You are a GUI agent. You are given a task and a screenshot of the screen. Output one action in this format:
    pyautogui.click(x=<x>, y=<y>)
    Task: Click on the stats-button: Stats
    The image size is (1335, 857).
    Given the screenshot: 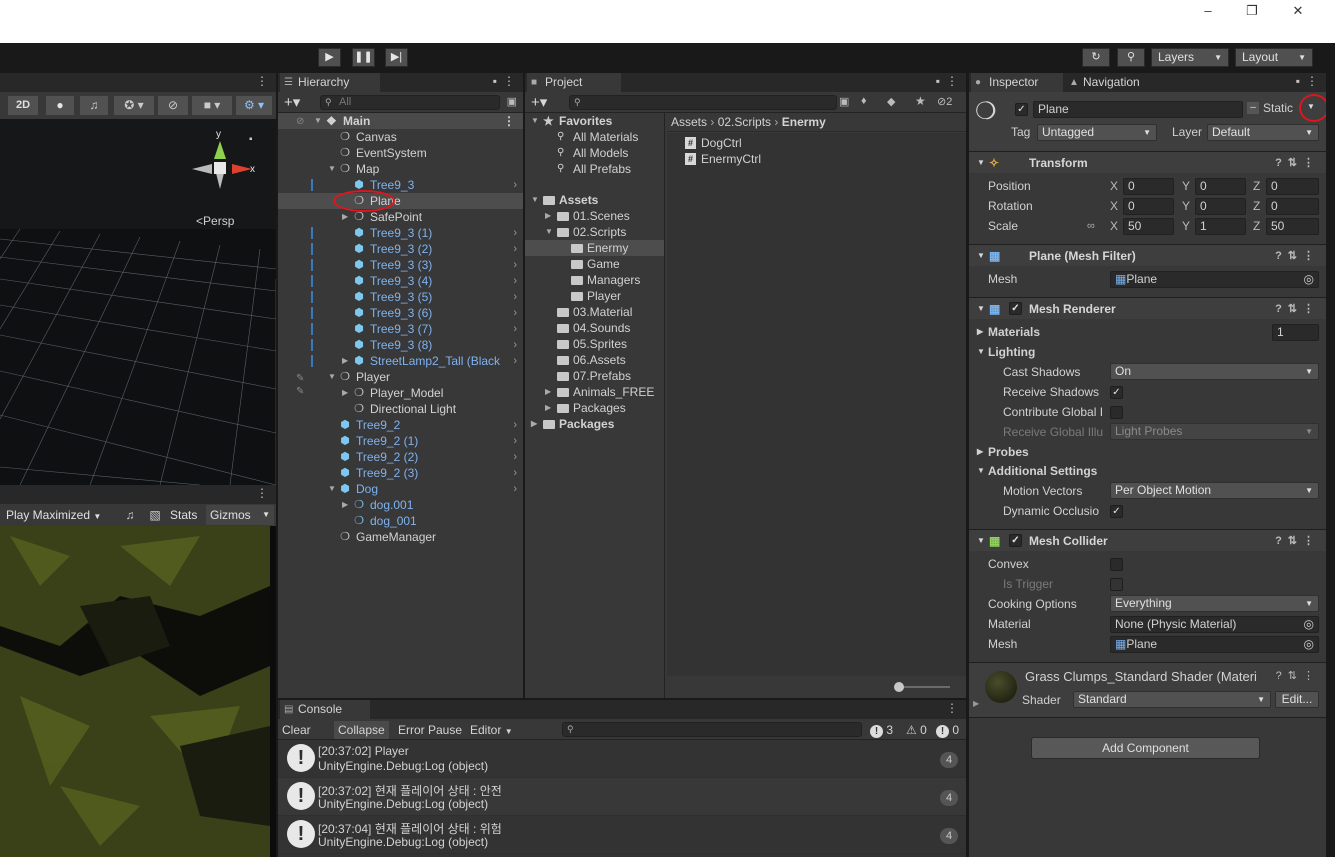 What is the action you would take?
    pyautogui.click(x=183, y=515)
    